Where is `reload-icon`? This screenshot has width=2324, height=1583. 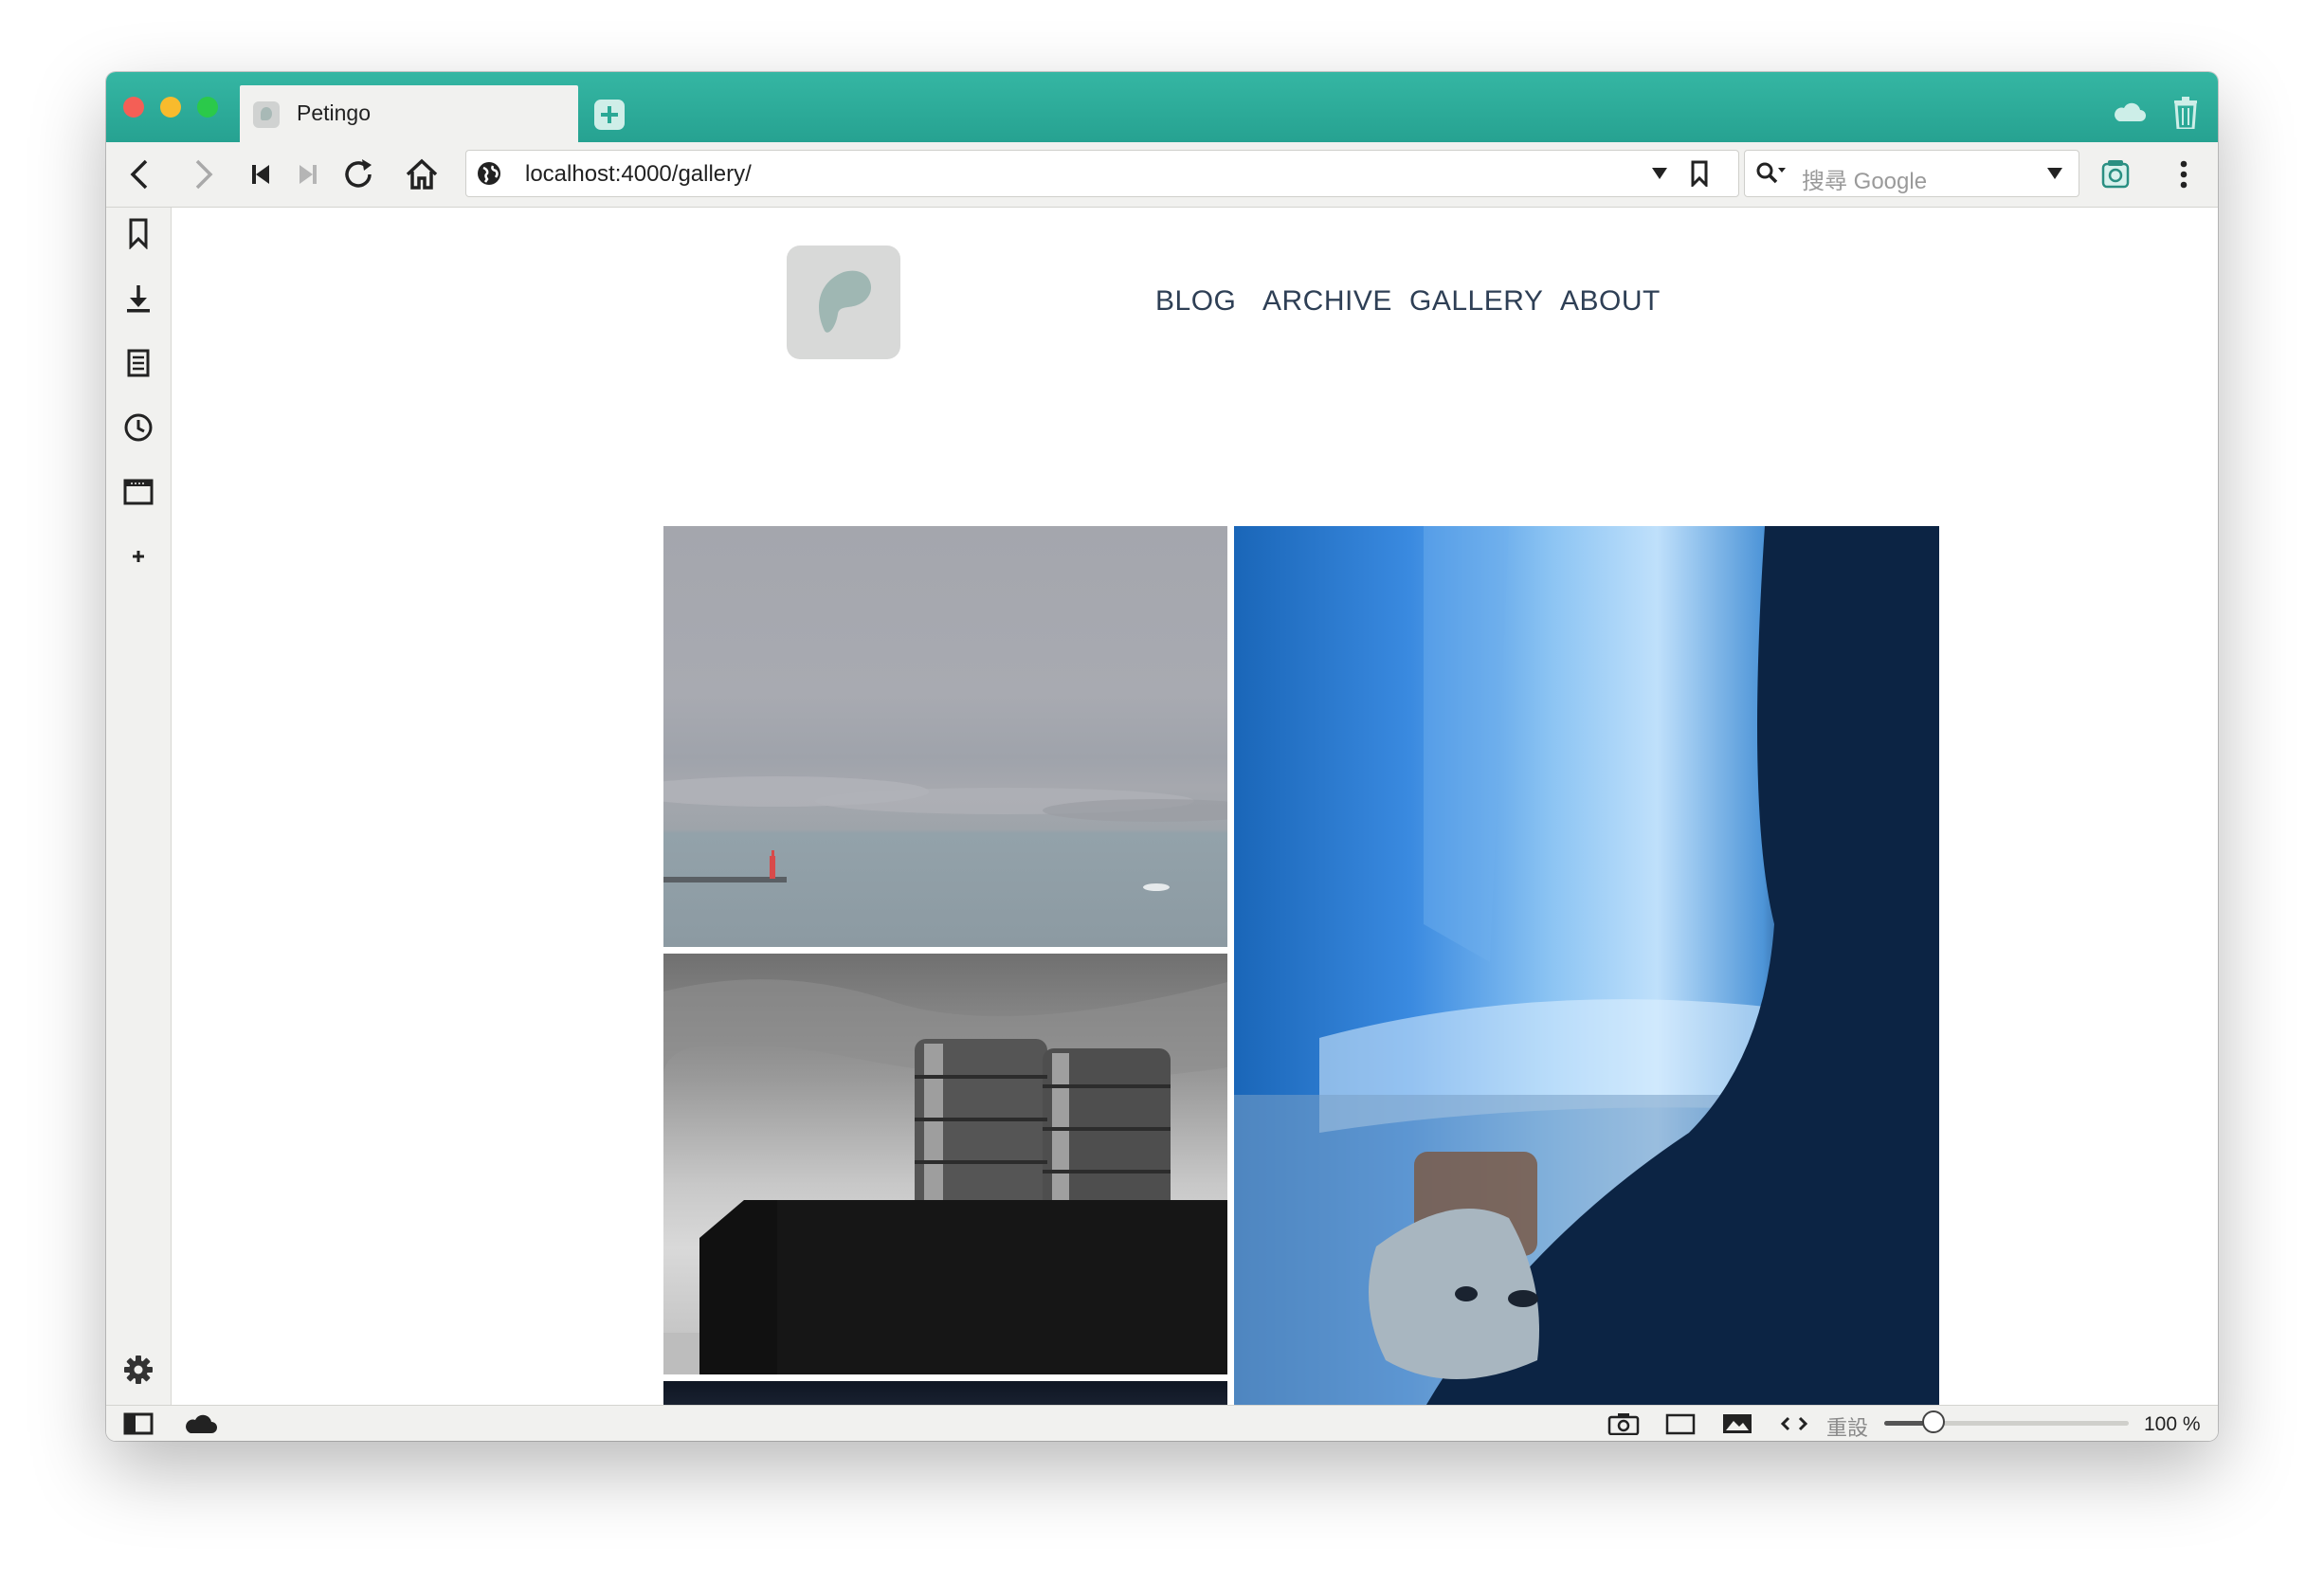 reload-icon is located at coordinates (358, 174).